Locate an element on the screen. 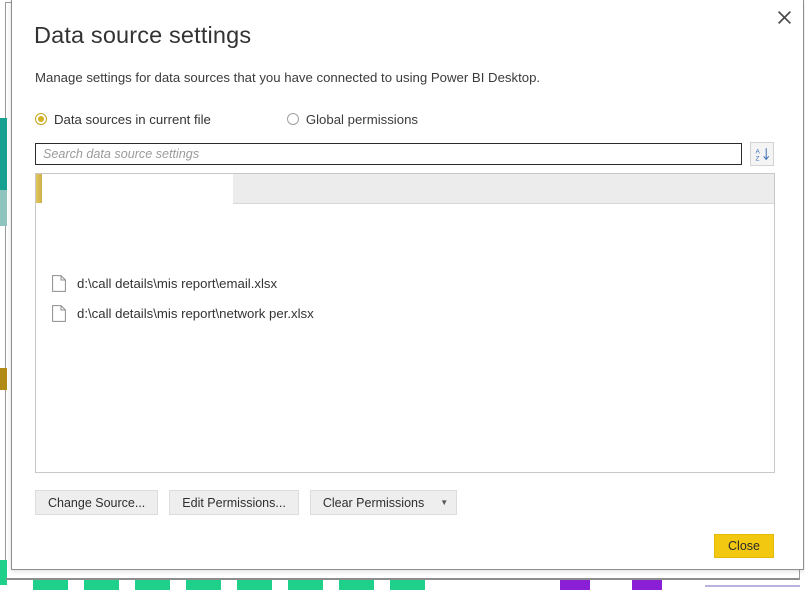  scope-radio-label: Data sources in current file is located at coordinates (132, 119).